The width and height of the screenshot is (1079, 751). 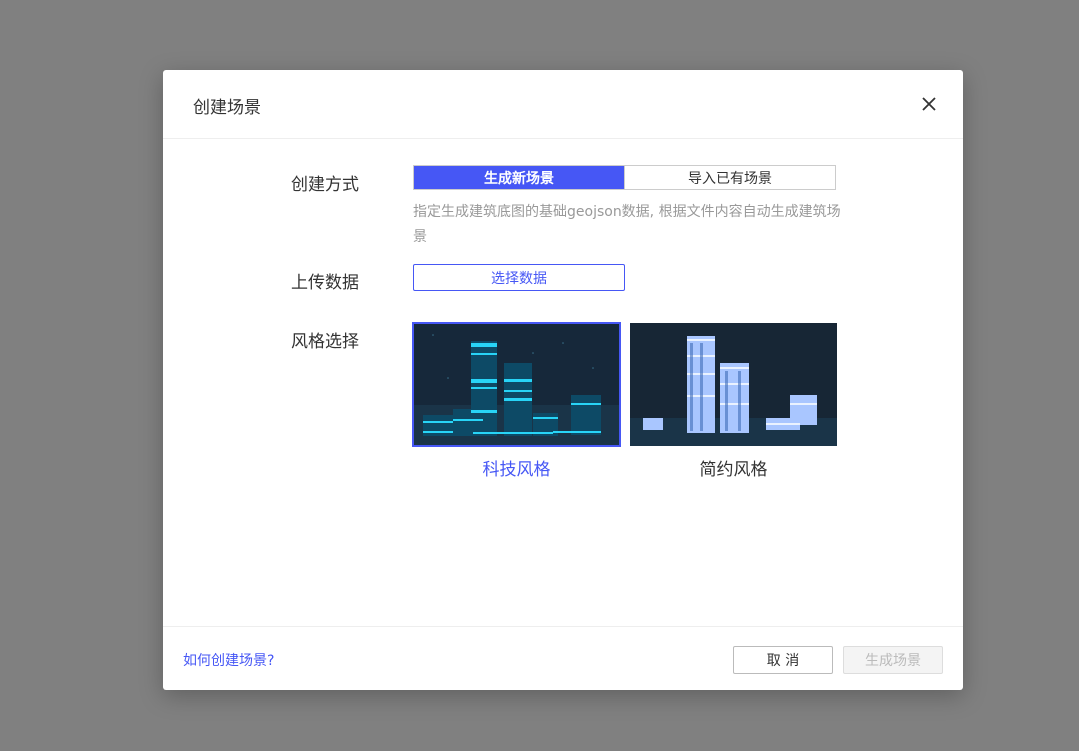 I want to click on create-scene-button: 生成场景, so click(x=893, y=660).